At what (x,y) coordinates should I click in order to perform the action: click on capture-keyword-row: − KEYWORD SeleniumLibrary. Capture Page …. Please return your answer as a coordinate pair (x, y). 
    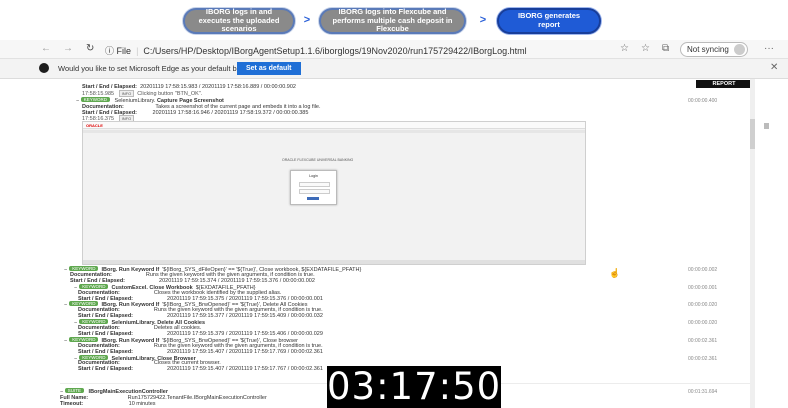
    Looking at the image, I should click on (150, 100).